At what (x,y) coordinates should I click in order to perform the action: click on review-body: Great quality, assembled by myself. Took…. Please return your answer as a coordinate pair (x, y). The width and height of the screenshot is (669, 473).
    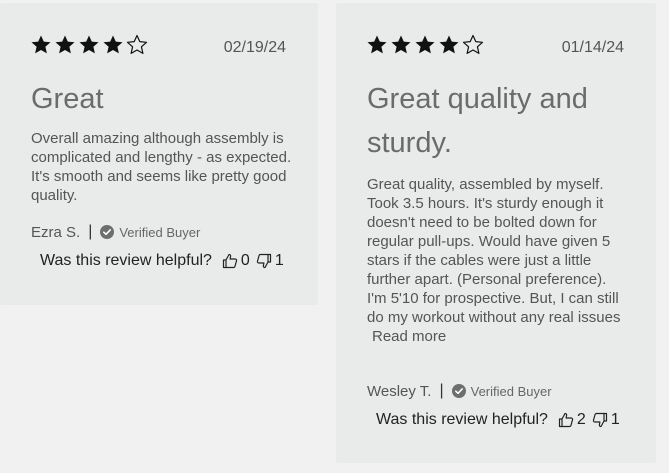
    Looking at the image, I should click on (498, 260).